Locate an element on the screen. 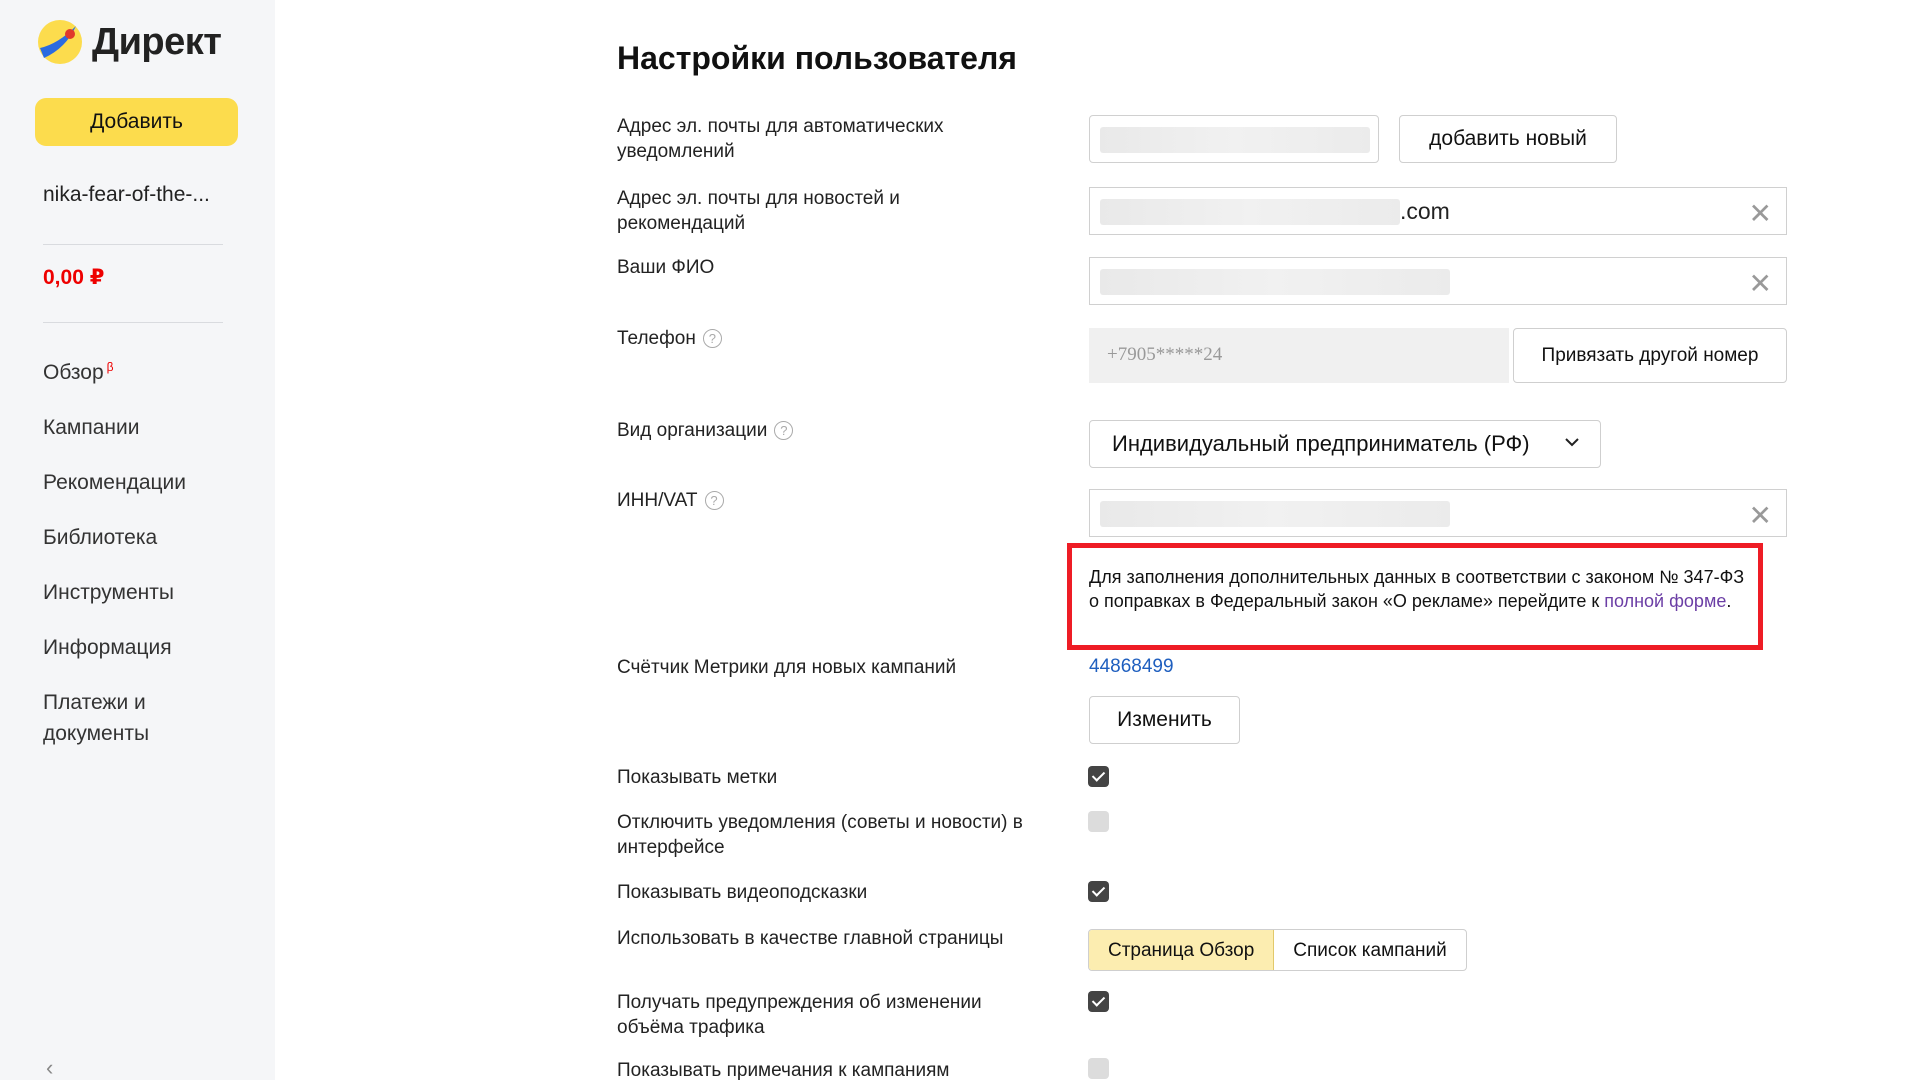 The image size is (1920, 1080). org-type-value: Индивидуальный предприниматель (РФ) is located at coordinates (1321, 443).